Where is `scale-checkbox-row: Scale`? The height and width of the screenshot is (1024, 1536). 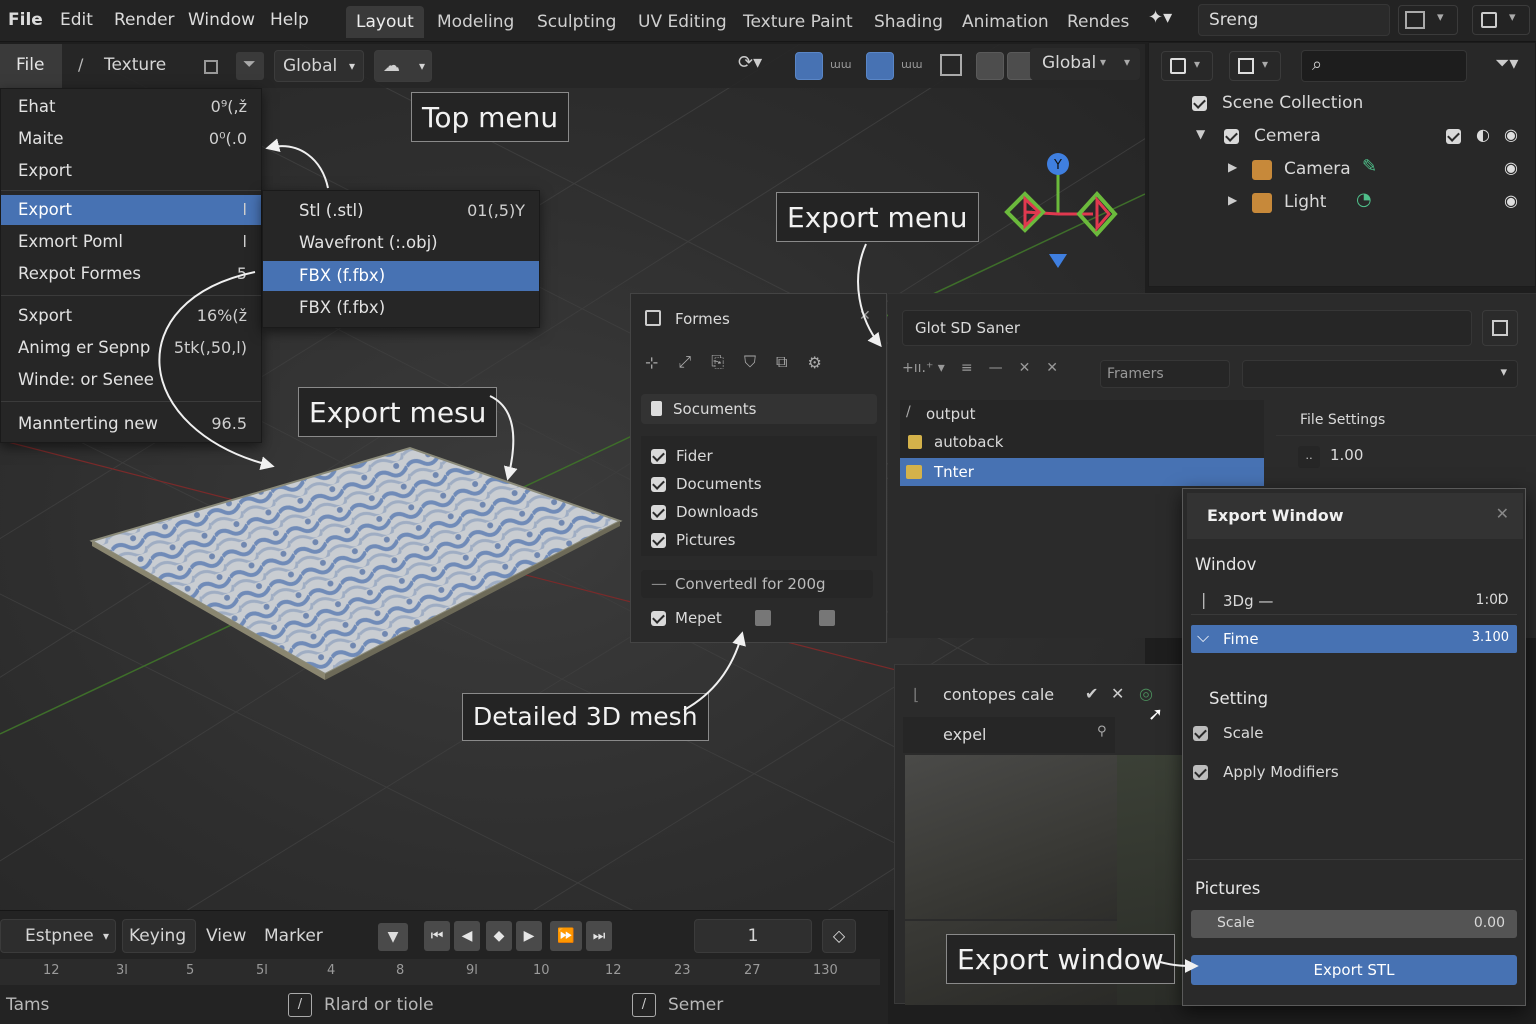
scale-checkbox-row: Scale is located at coordinates (1343, 735).